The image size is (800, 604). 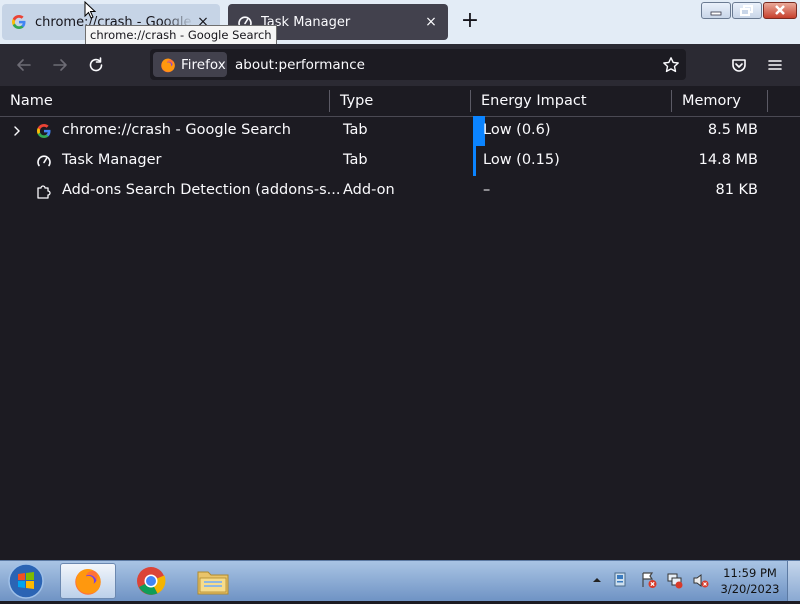 I want to click on row-name: chrome://crash - Google Search, so click(x=176, y=130).